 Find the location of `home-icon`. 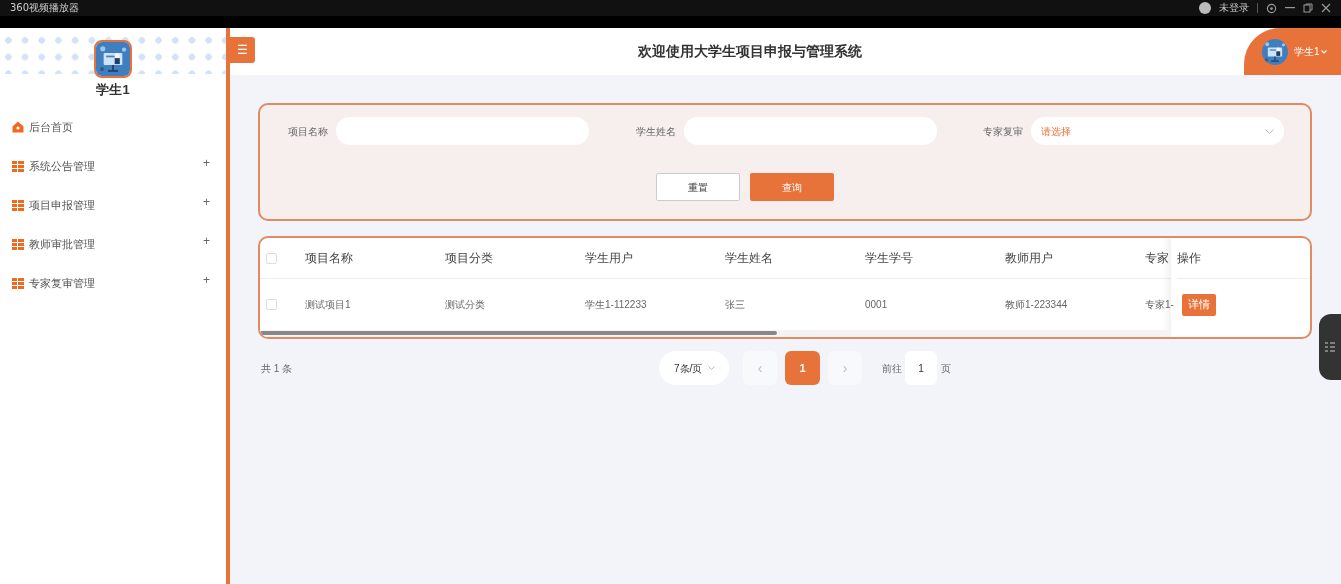

home-icon is located at coordinates (18, 127).